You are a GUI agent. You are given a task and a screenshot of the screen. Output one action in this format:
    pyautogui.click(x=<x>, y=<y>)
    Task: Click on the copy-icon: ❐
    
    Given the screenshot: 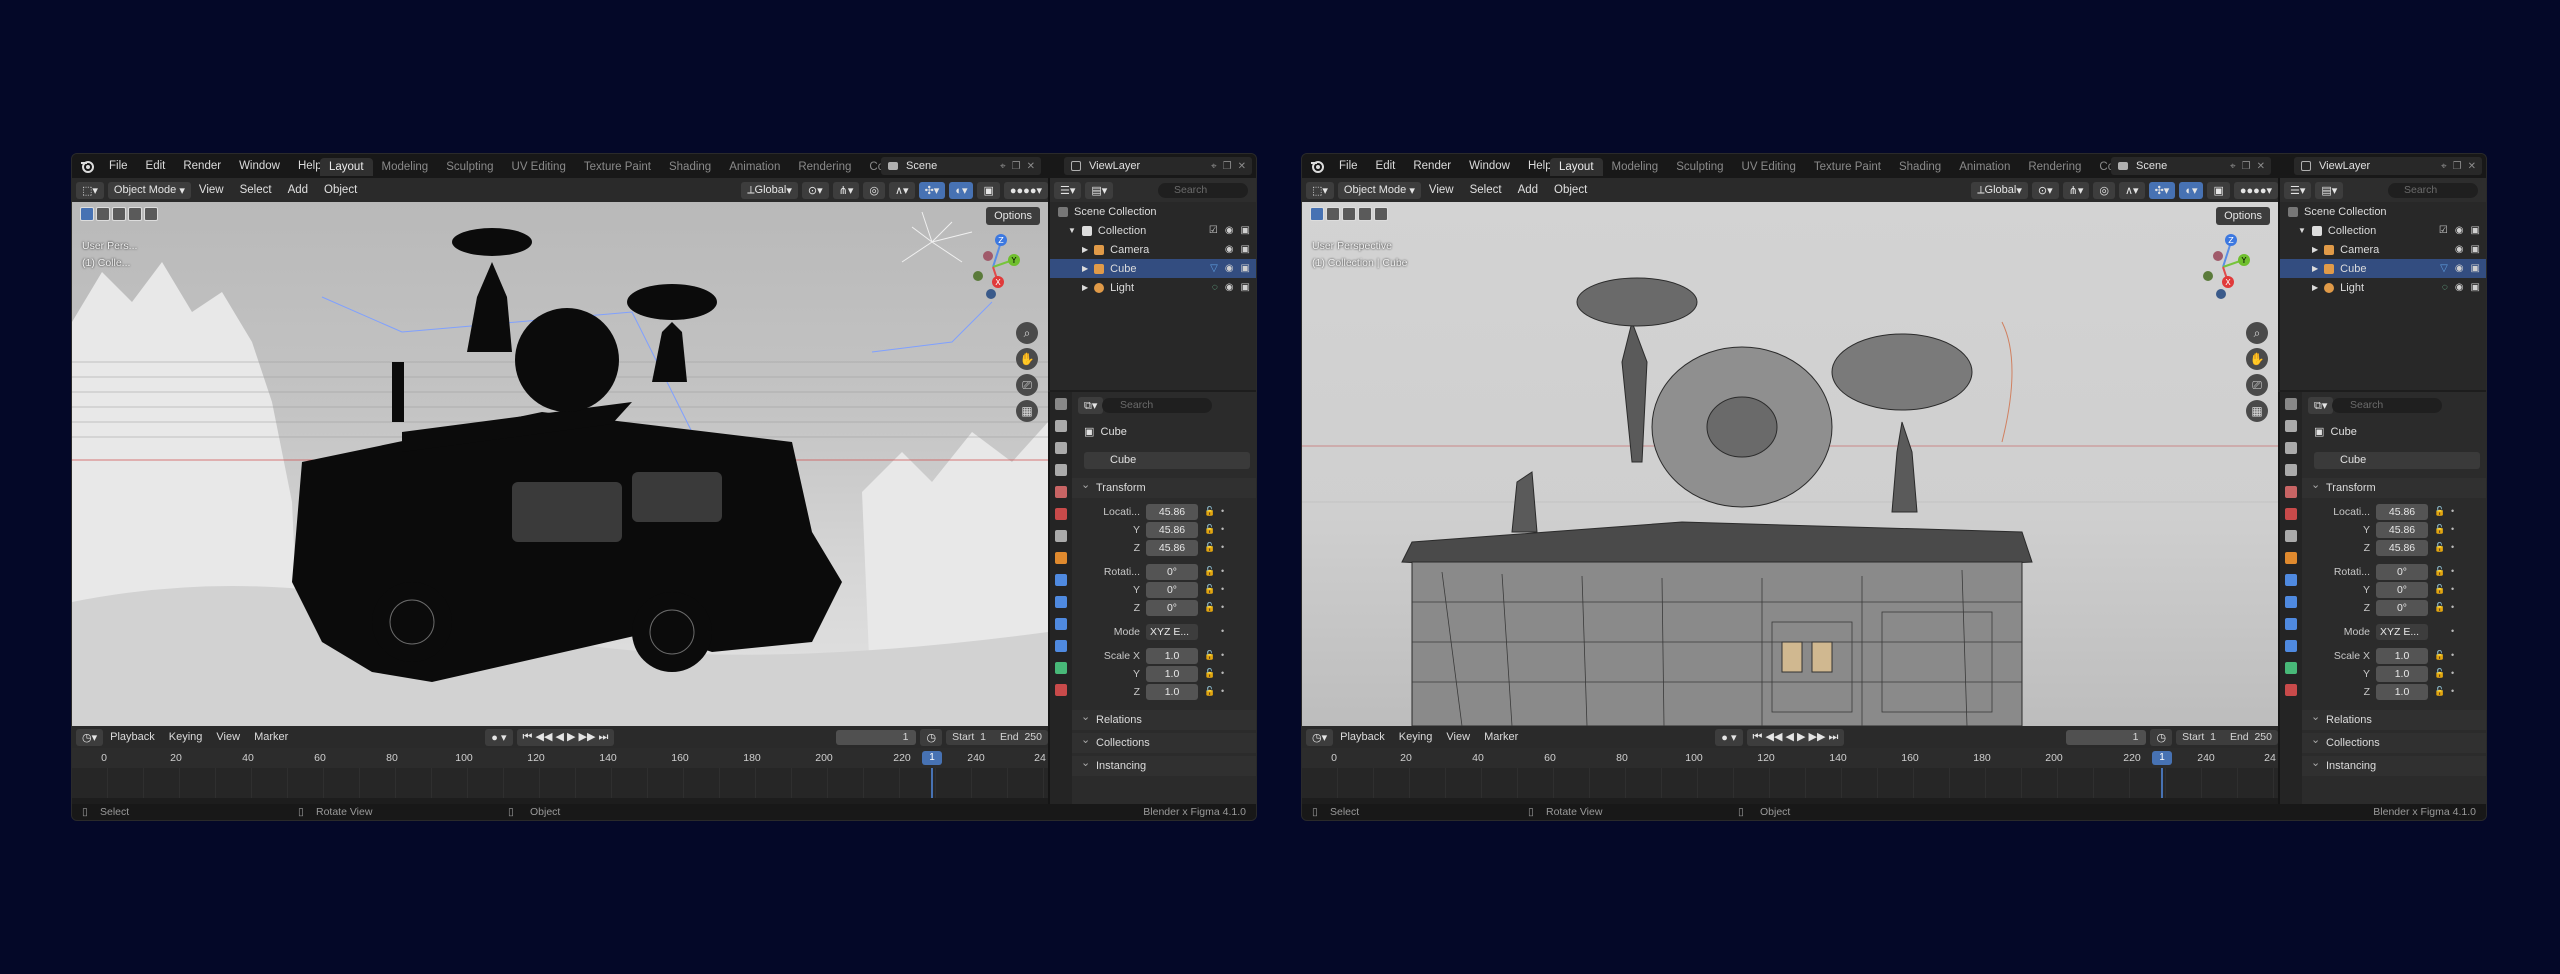 What is the action you would take?
    pyautogui.click(x=2246, y=166)
    